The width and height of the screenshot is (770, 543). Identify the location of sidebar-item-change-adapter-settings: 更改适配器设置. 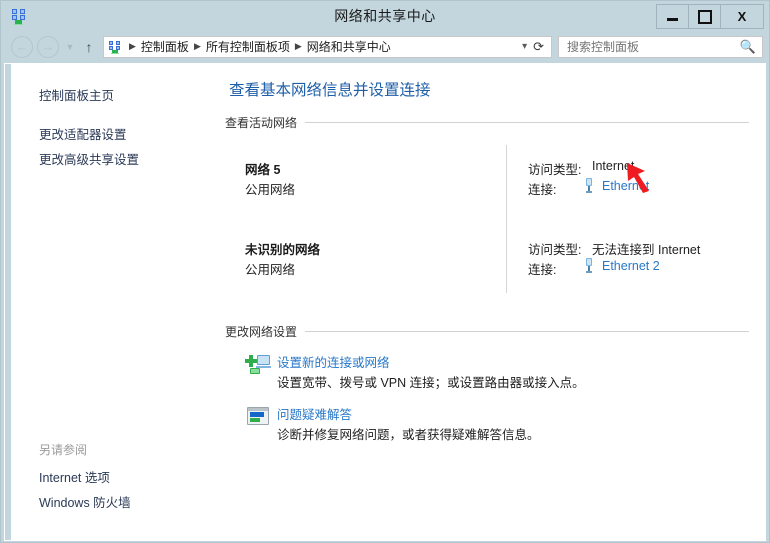
(109, 133).